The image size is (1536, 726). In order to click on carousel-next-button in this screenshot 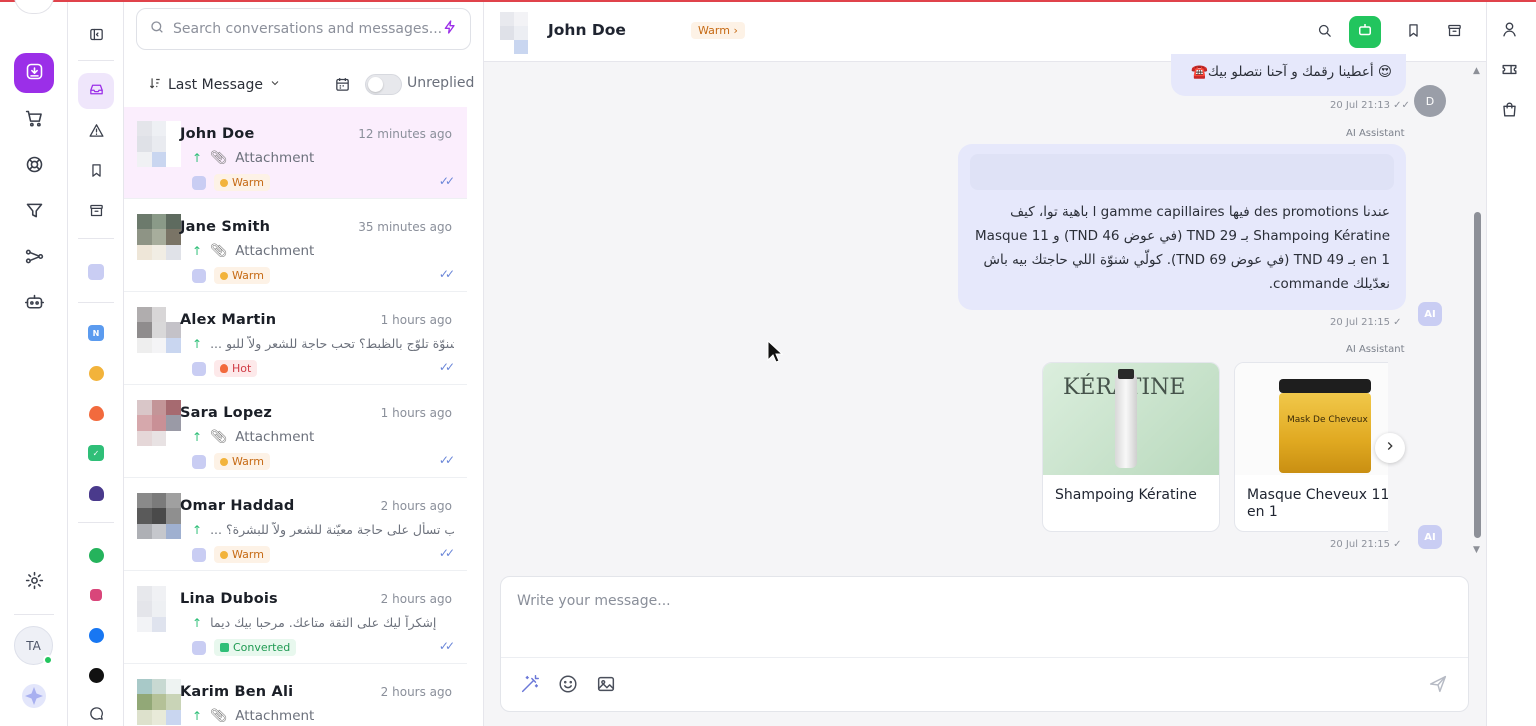, I will do `click(1390, 448)`.